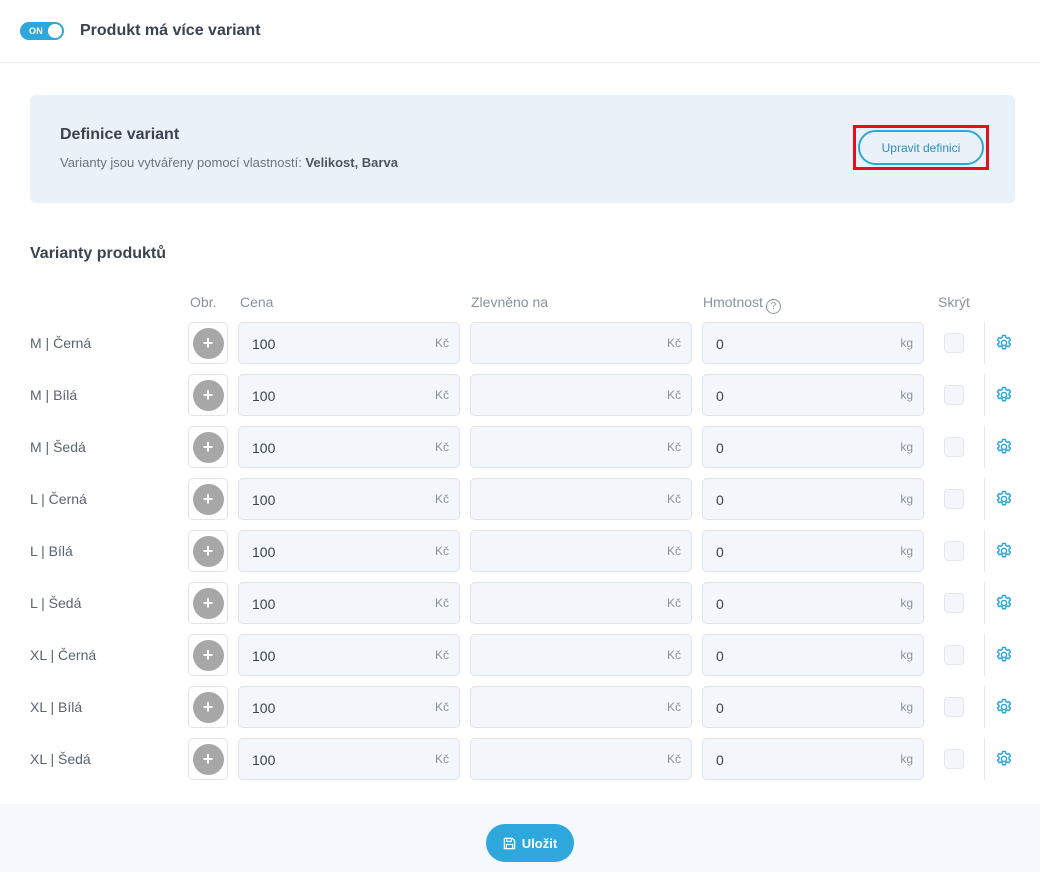  I want to click on definition-title: Definice variant, so click(120, 134).